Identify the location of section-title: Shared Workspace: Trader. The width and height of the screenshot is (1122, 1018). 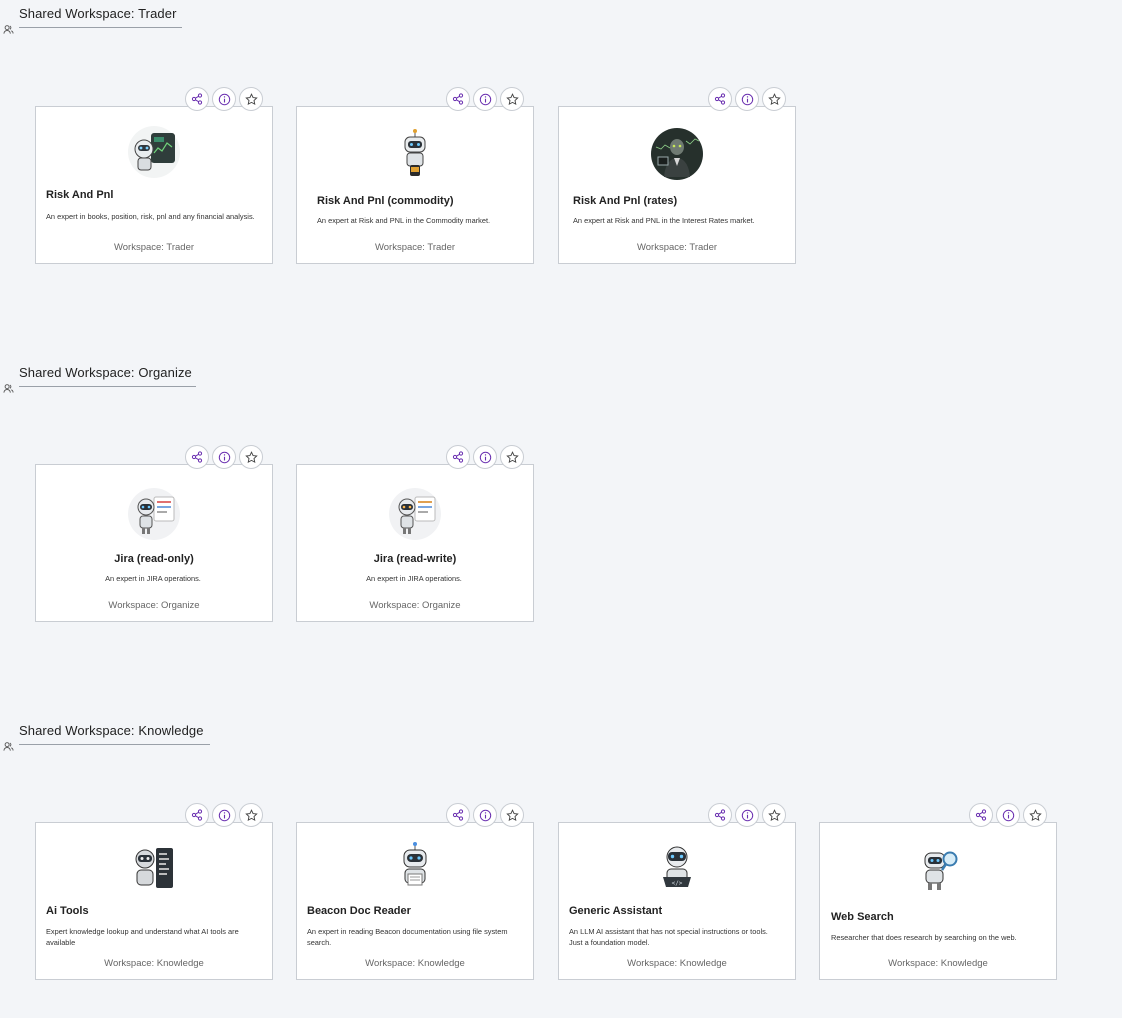
(98, 13).